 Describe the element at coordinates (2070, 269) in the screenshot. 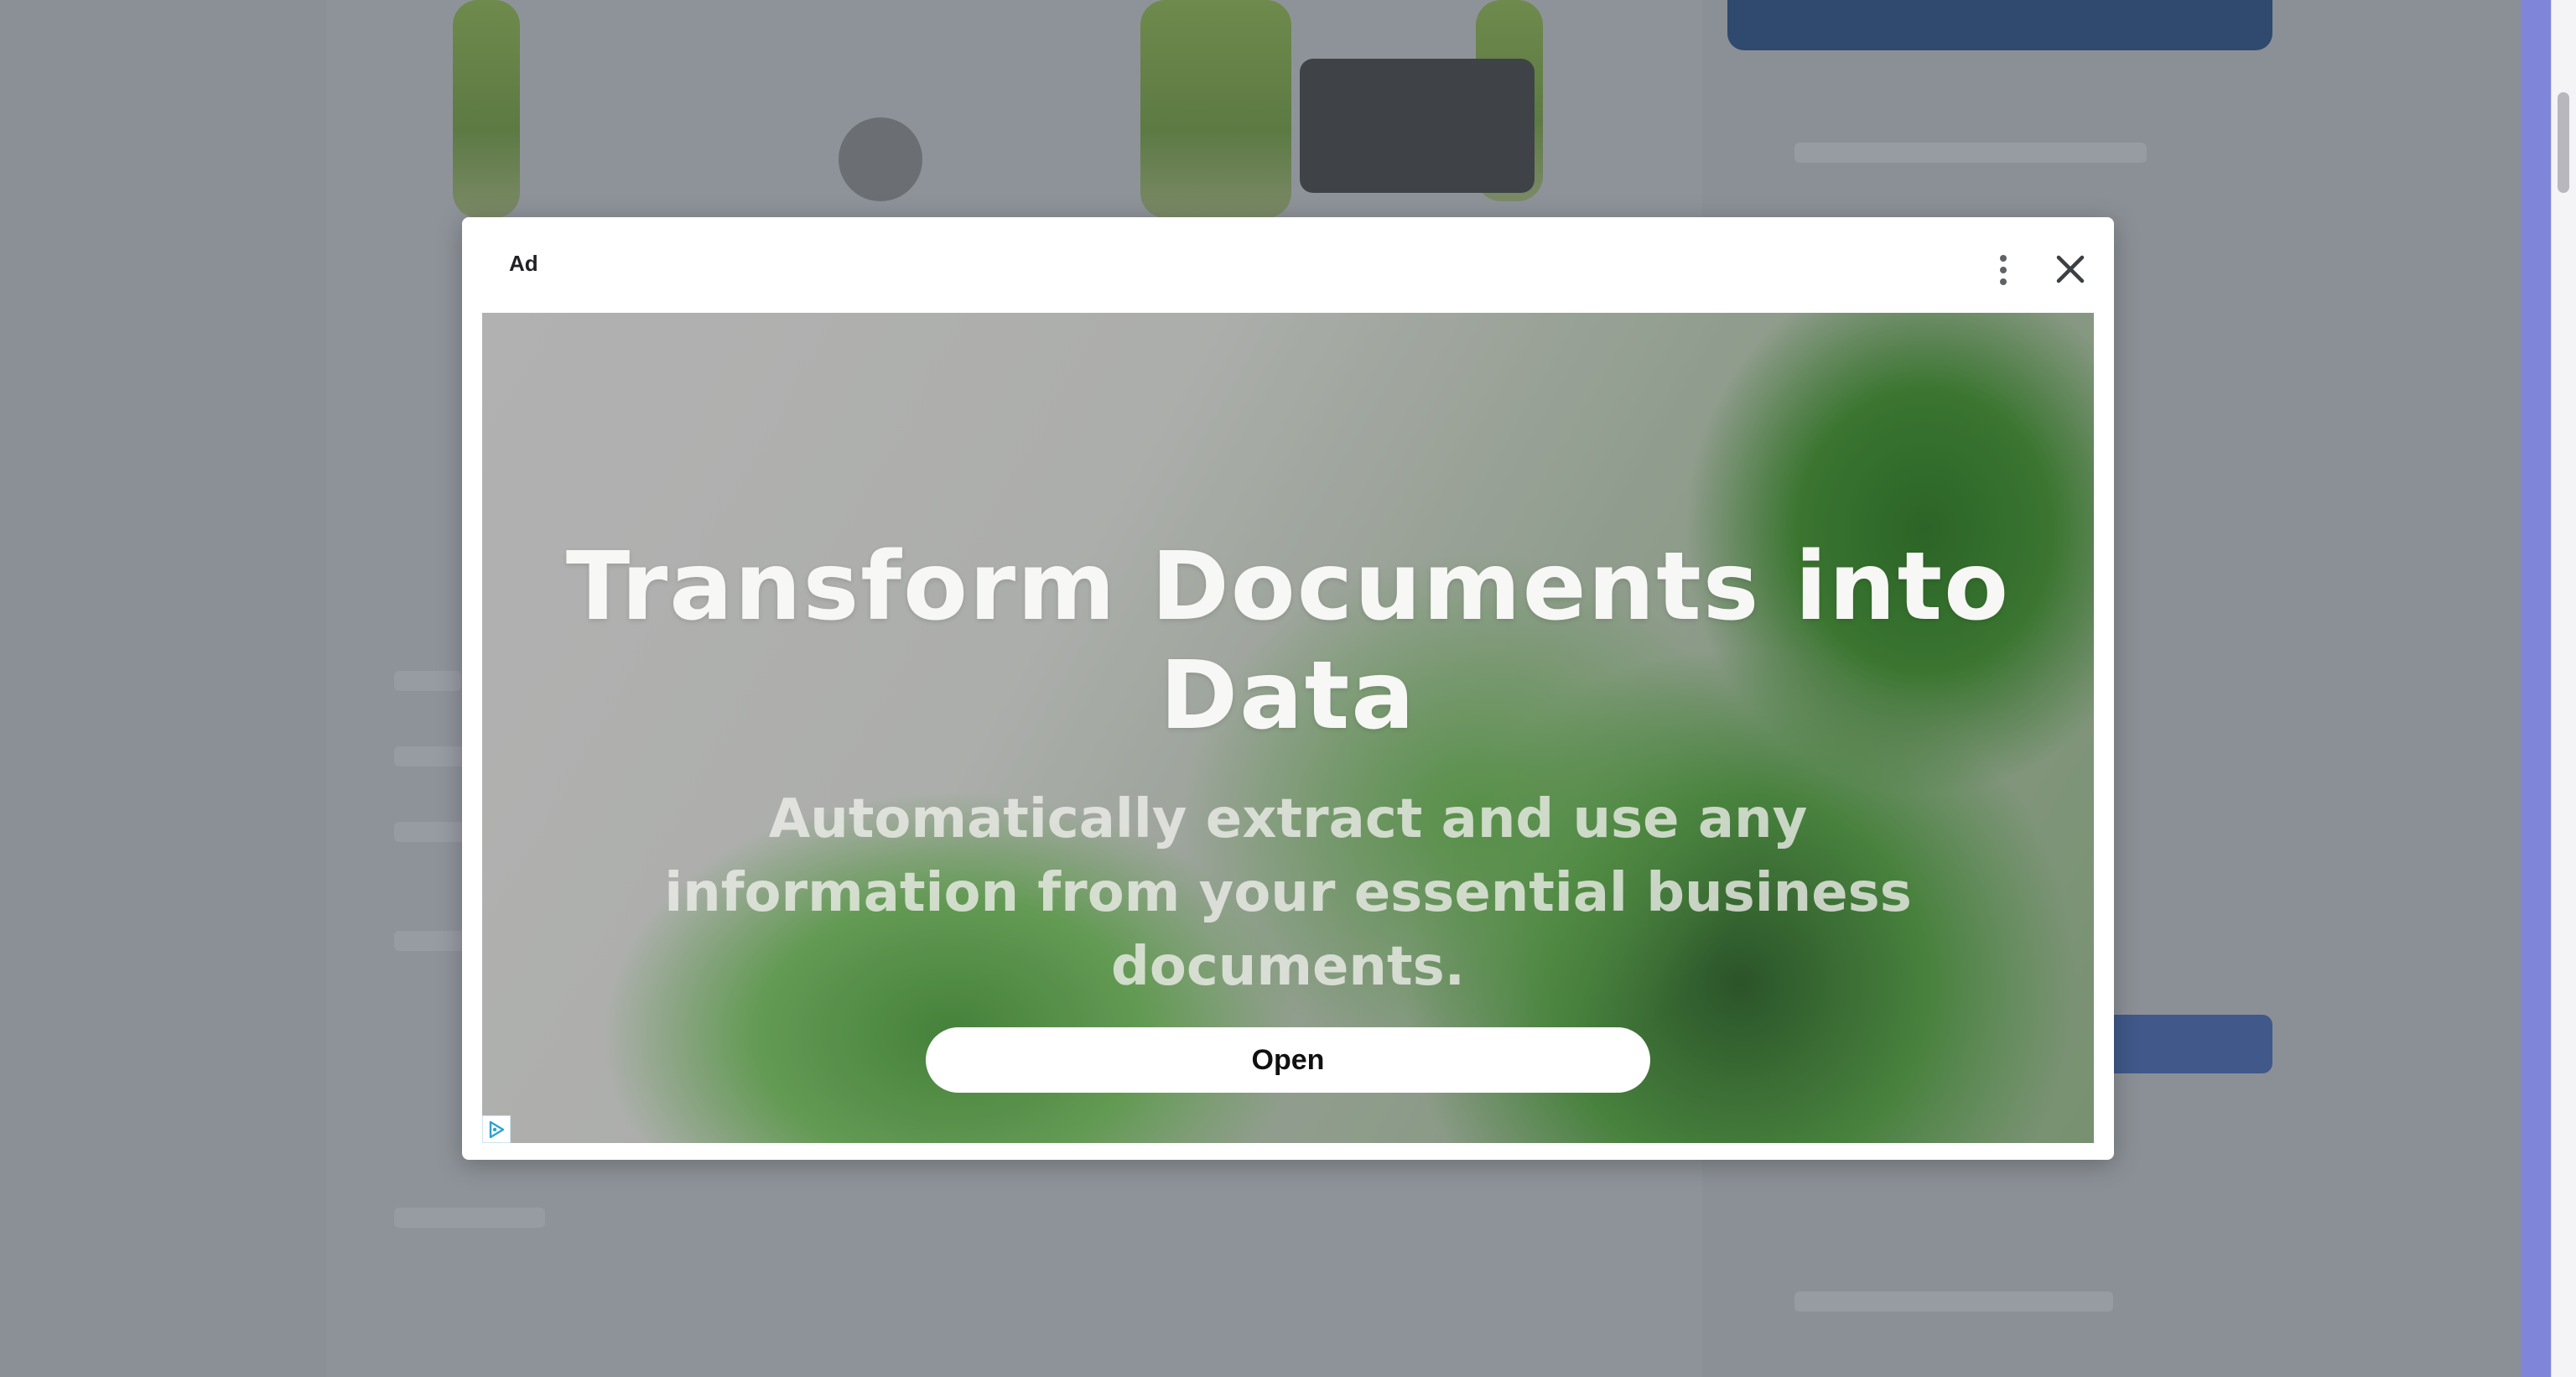

I see `close-icon` at that location.